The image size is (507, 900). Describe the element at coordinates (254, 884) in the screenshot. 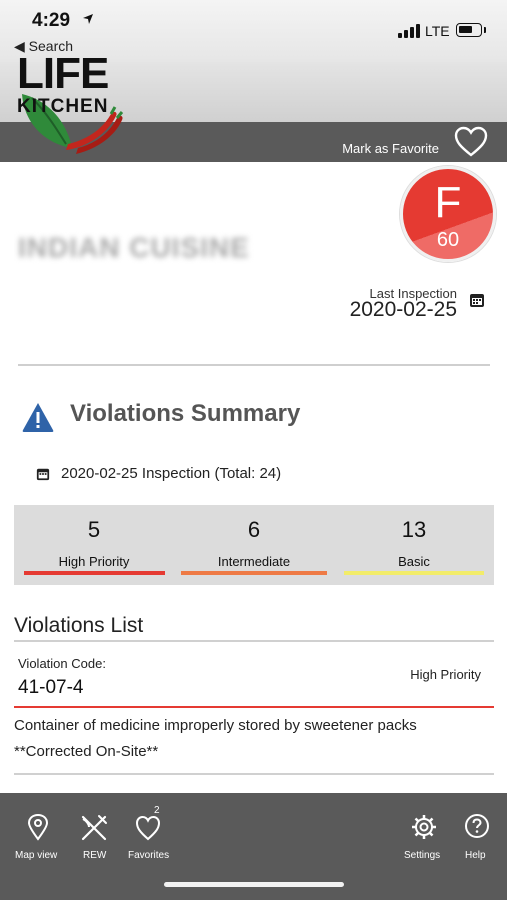

I see `home-indicator` at that location.